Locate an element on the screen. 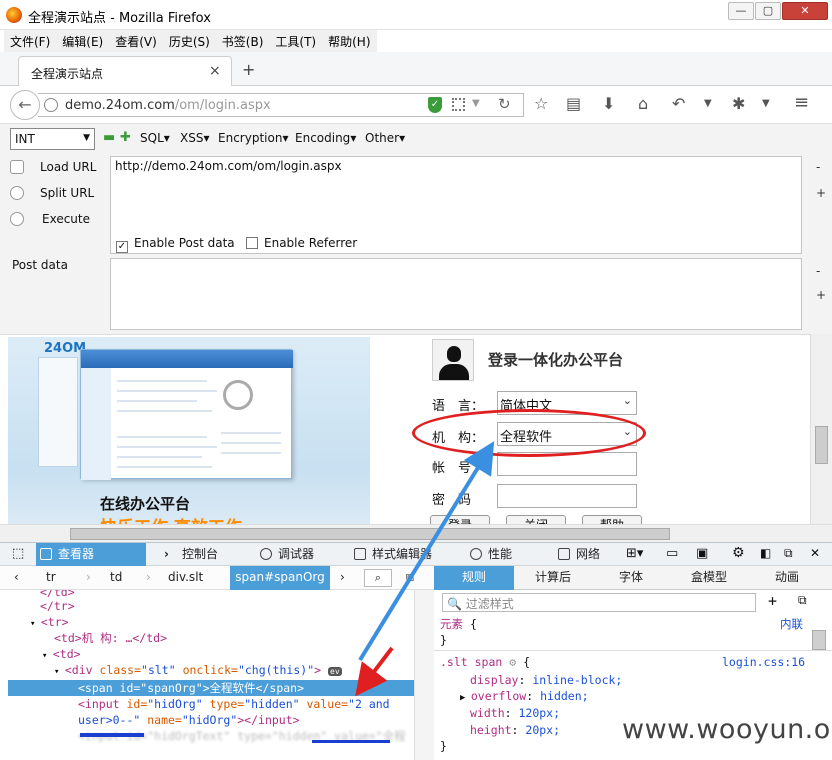 The image size is (832, 760). menu-xss: XSS▾ is located at coordinates (195, 138).